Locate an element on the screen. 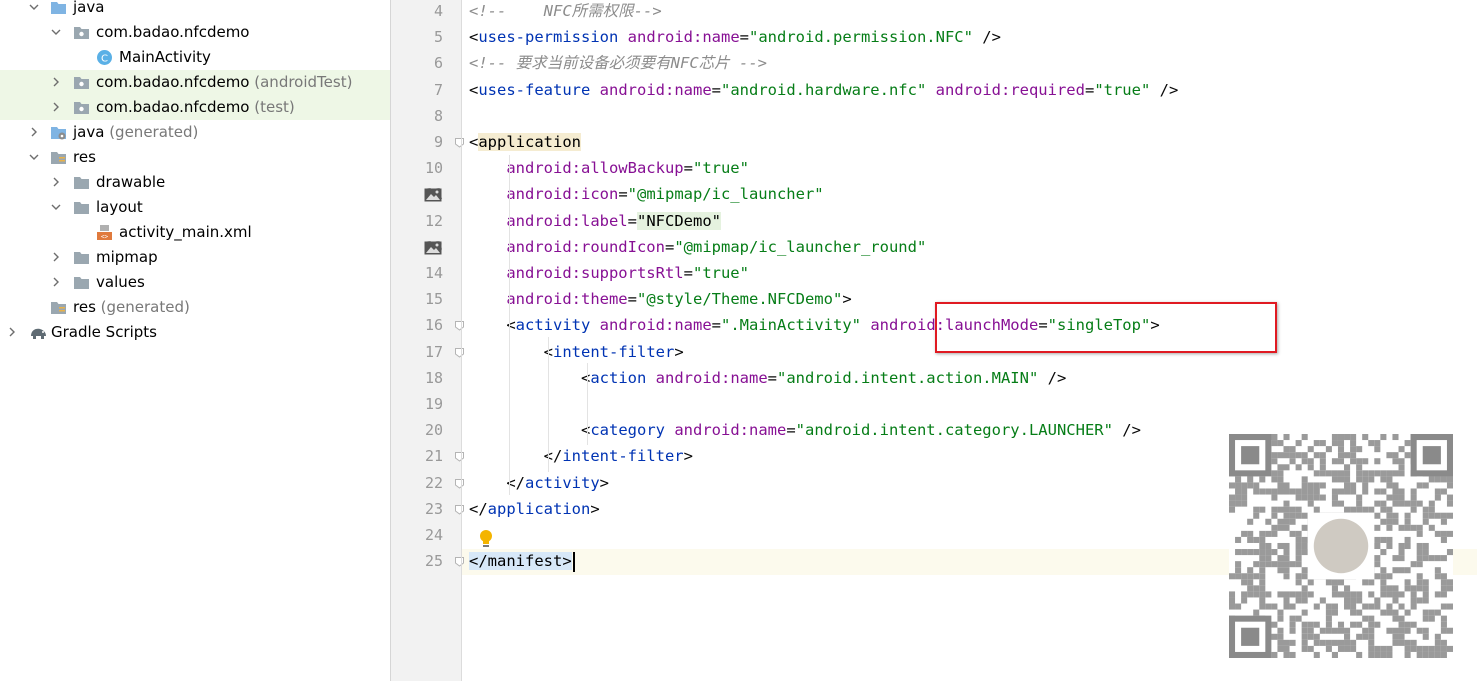 This screenshot has height=681, width=1477. code-line: android:allowBackup="true" is located at coordinates (969, 168).